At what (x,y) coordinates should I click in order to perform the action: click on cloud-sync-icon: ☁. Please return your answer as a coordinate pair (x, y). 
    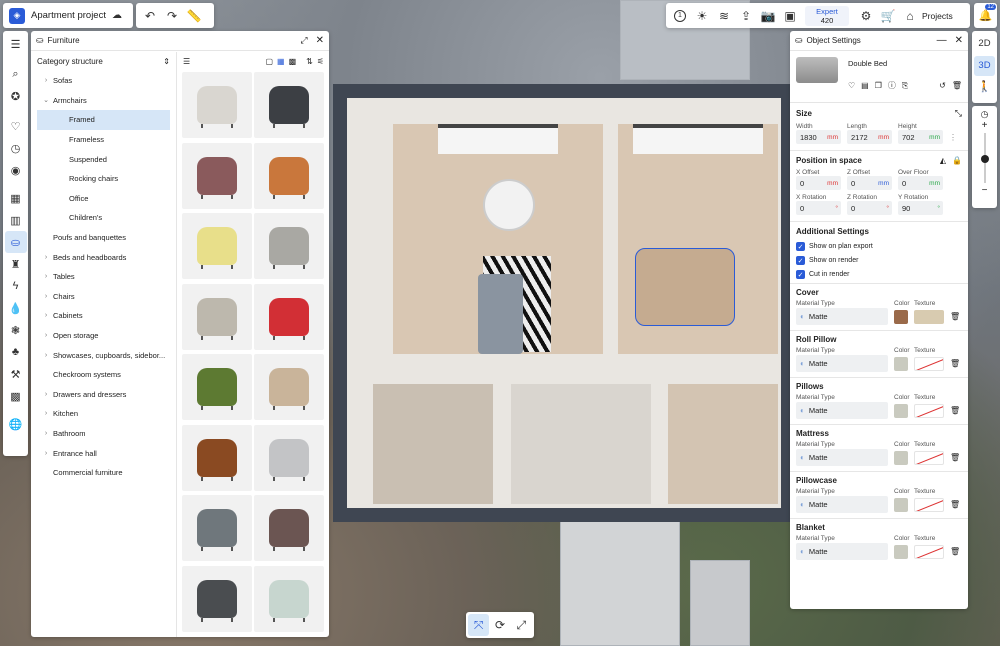
    Looking at the image, I should click on (117, 15).